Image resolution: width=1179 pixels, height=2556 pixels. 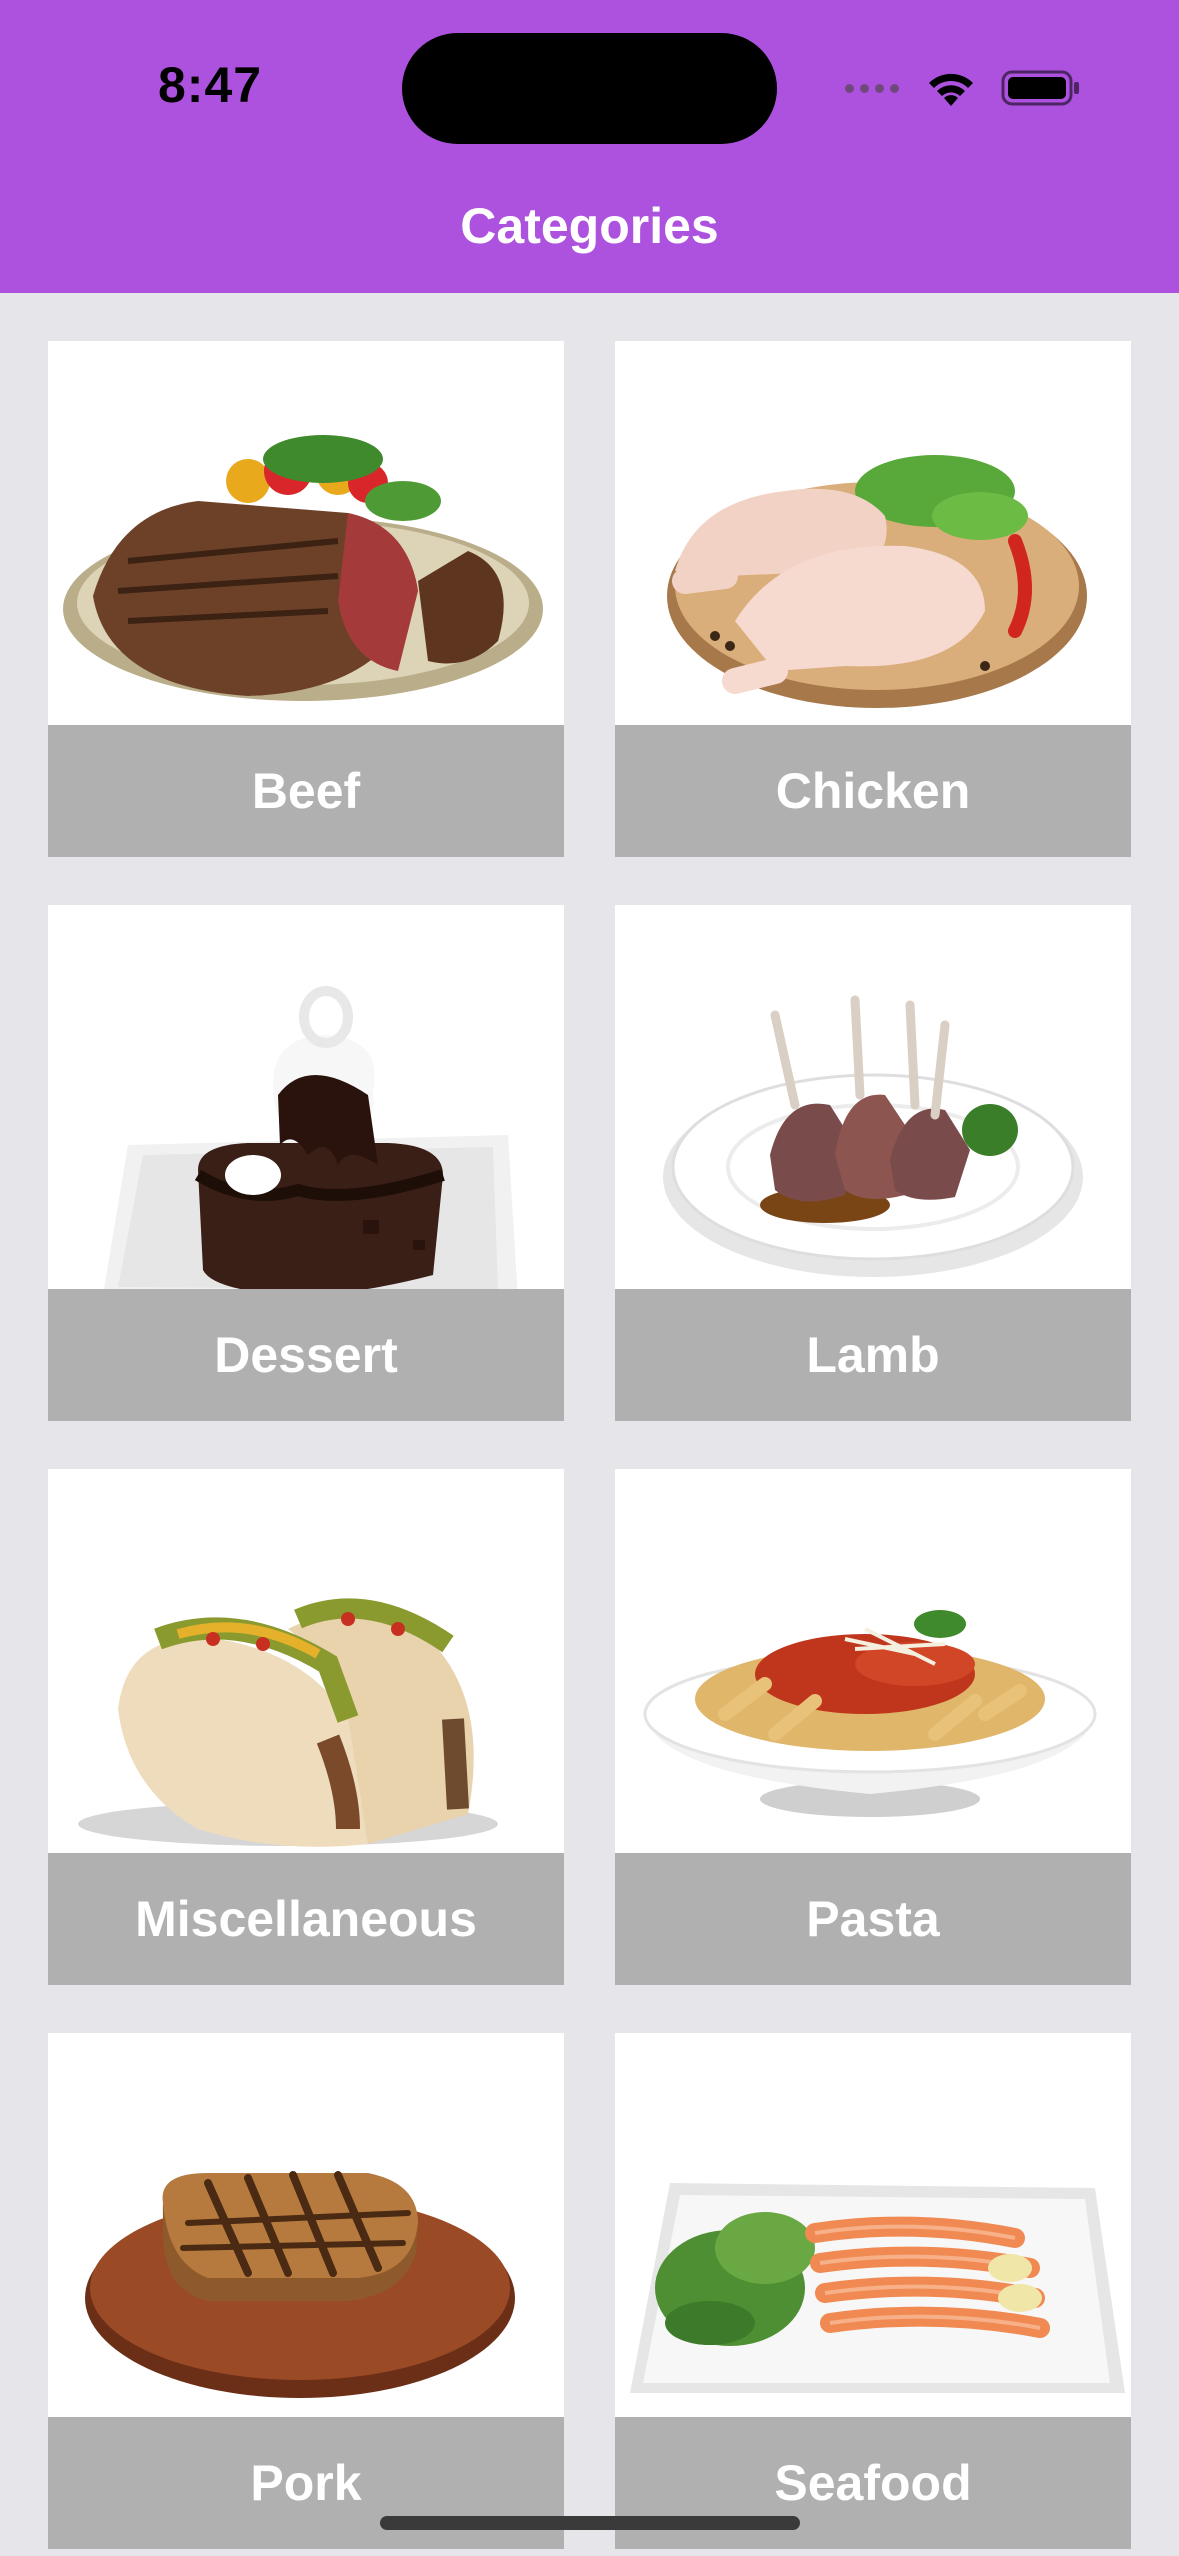 I want to click on category-label: Lamb, so click(x=873, y=1355).